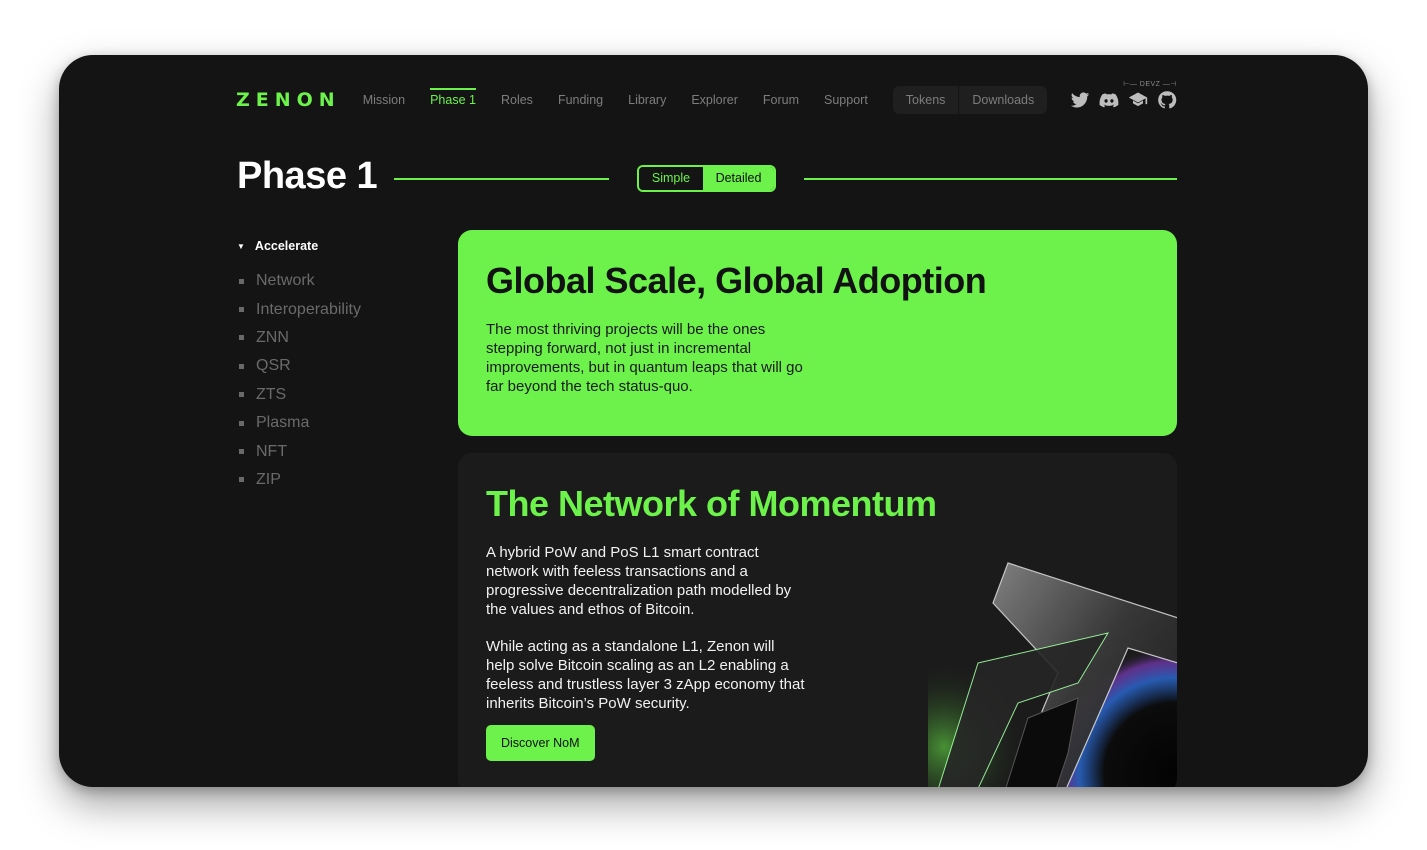 Image resolution: width=1427 pixels, height=850 pixels. What do you see at coordinates (273, 366) in the screenshot?
I see `sidebar-item-label: QSR` at bounding box center [273, 366].